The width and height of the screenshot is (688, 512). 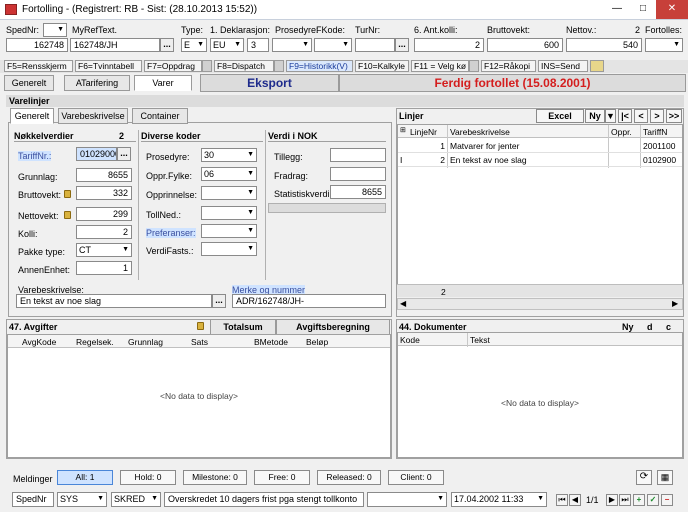 I want to click on check-icon: ✓, so click(x=653, y=500).